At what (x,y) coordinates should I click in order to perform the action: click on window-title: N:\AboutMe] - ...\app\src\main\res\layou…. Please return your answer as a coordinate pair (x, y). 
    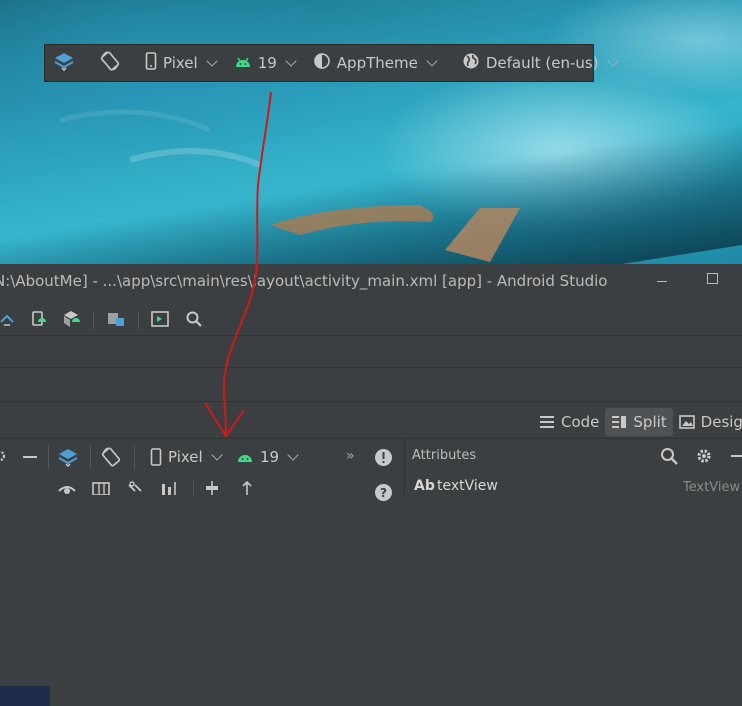
    Looking at the image, I should click on (304, 281).